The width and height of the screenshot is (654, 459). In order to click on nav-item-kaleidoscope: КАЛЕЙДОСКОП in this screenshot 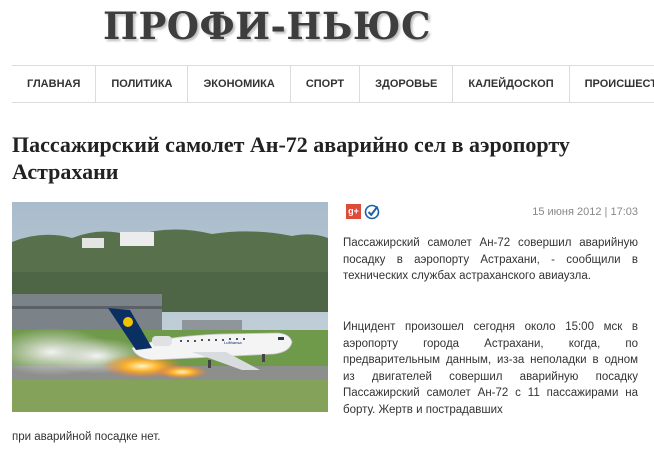, I will do `click(510, 84)`.